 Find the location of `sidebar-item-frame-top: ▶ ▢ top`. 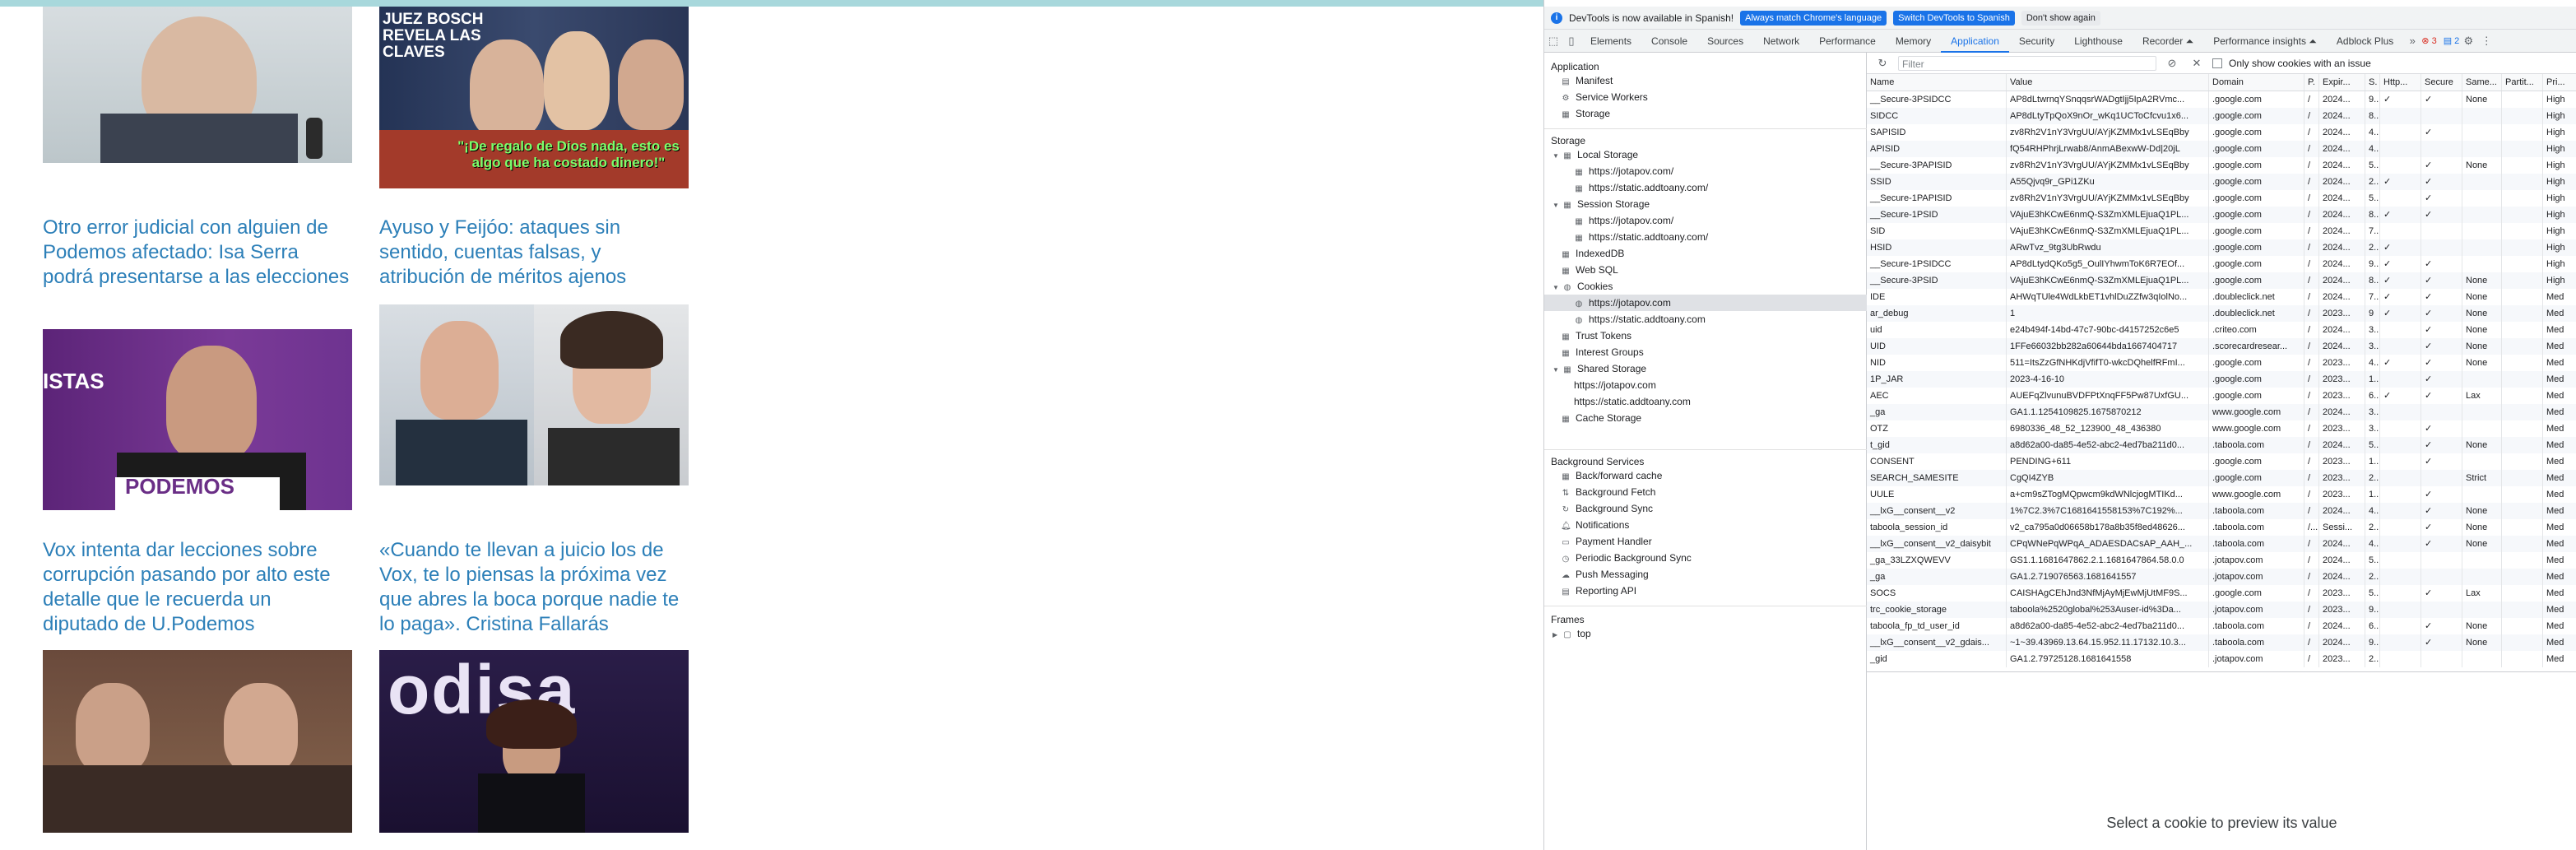

sidebar-item-frame-top: ▶ ▢ top is located at coordinates (1572, 633).